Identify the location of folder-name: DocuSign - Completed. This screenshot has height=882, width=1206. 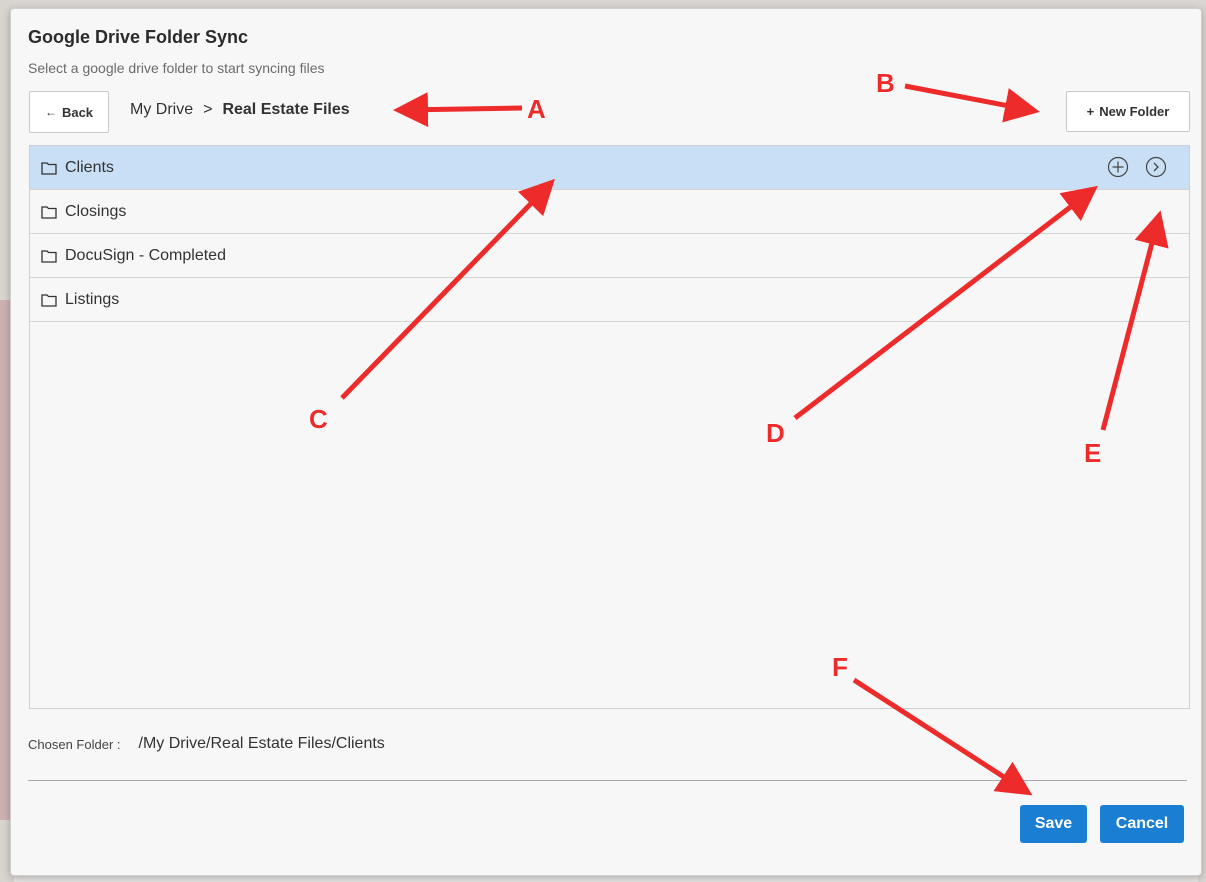
(145, 255).